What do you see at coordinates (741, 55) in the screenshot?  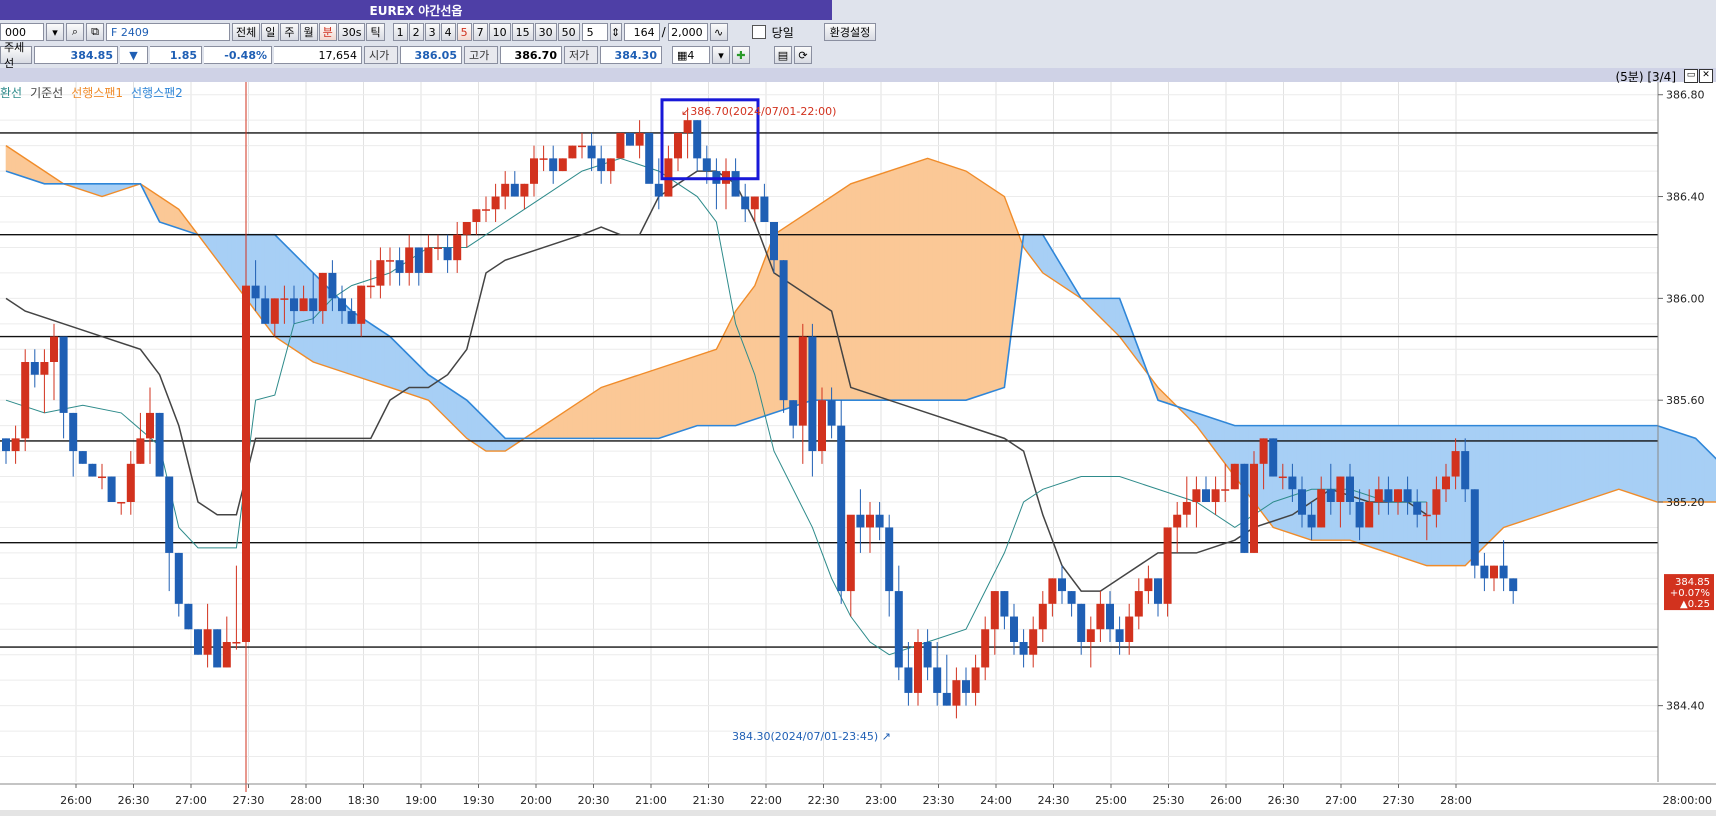 I see `add-icon: ✚` at bounding box center [741, 55].